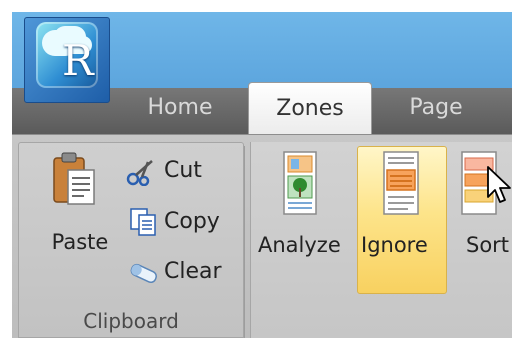 This screenshot has width=512, height=338. Describe the element at coordinates (299, 245) in the screenshot. I see `analyze-label: Analyze` at that location.